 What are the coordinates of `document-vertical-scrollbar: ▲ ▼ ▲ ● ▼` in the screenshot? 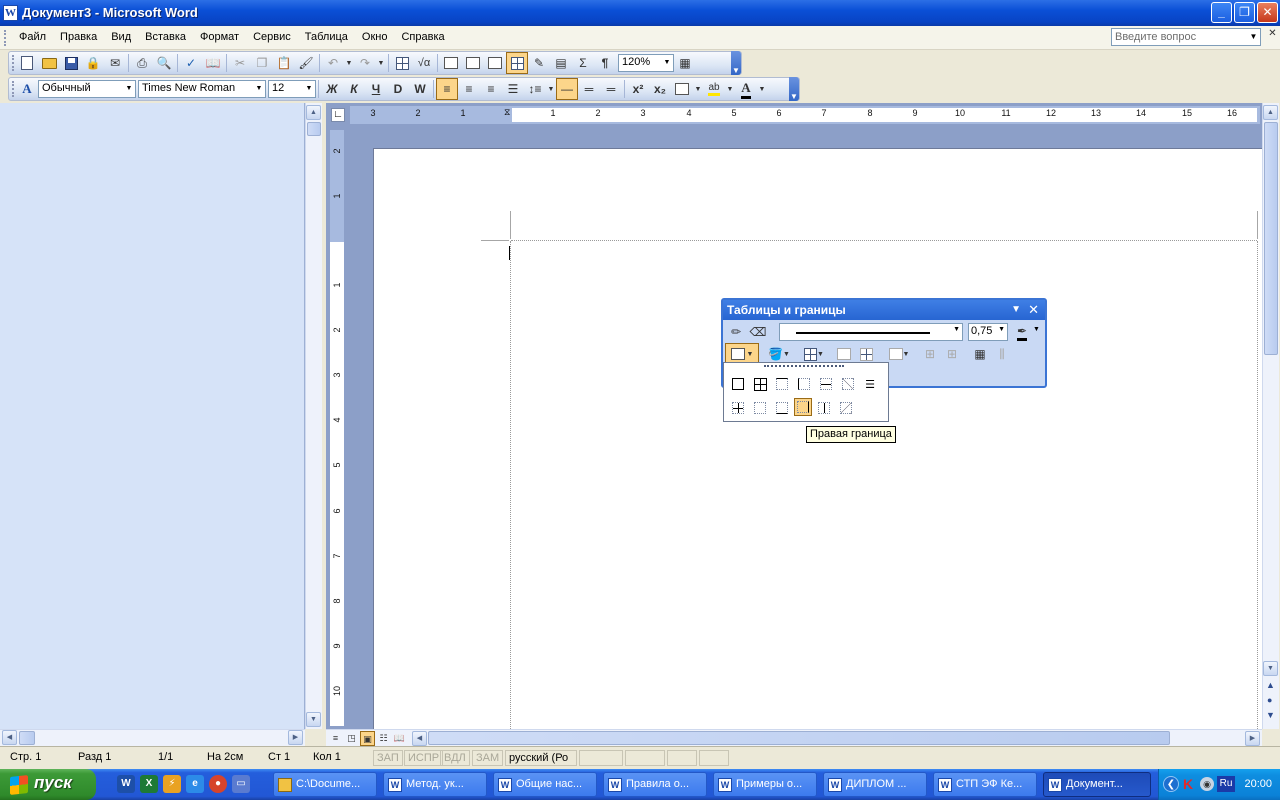 It's located at (1270, 416).